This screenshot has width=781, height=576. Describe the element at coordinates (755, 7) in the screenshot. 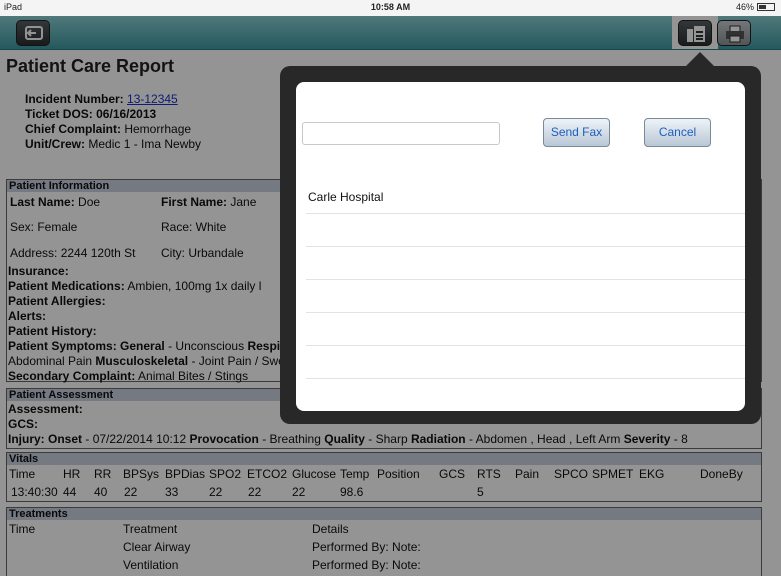

I see `battery-indicator: 46%` at that location.